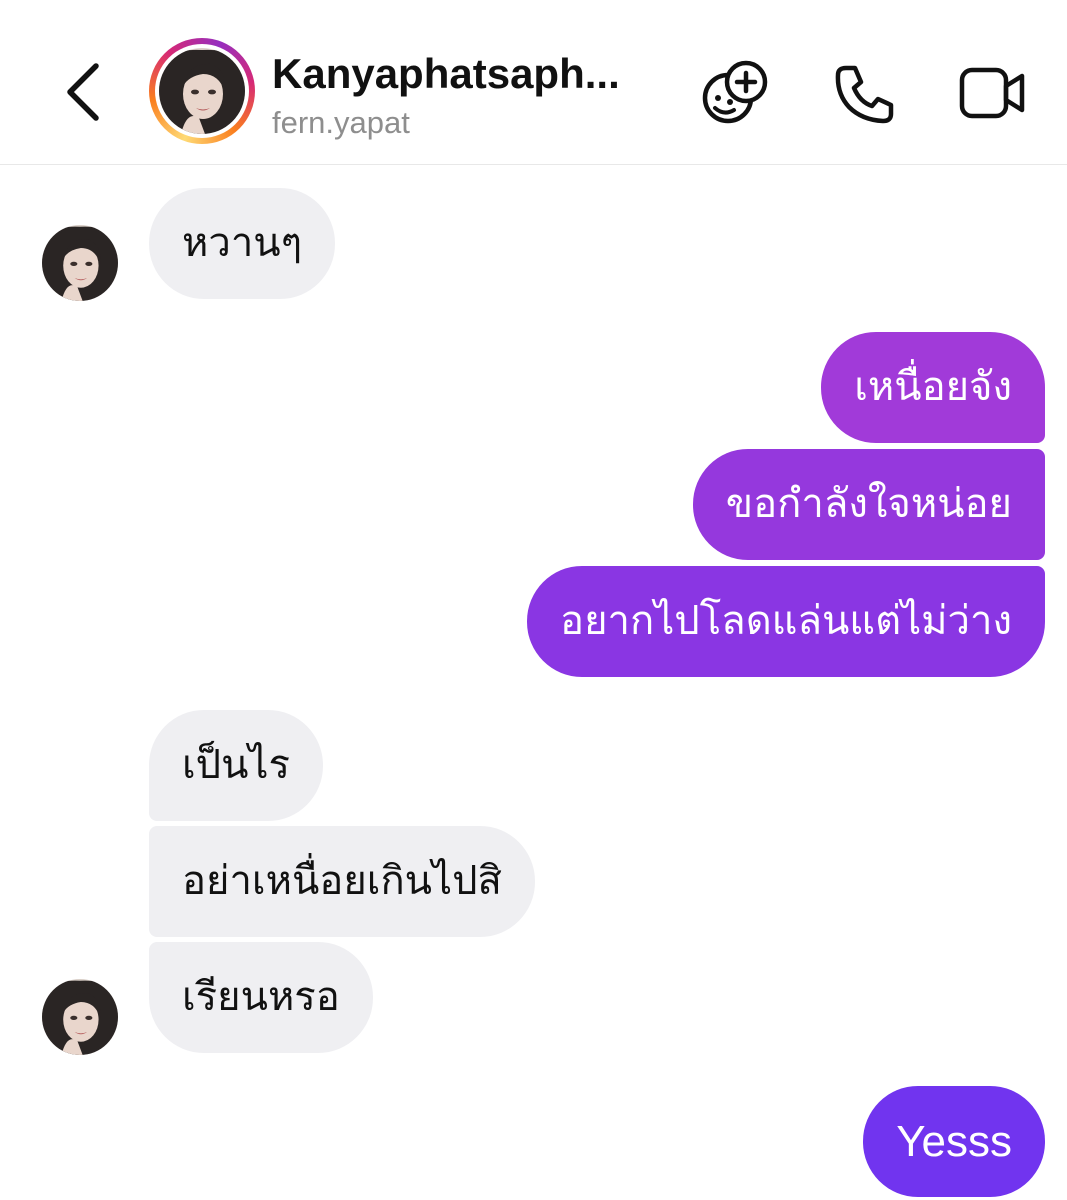 This screenshot has height=1200, width=1067. What do you see at coordinates (868, 504) in the screenshot?
I see `outgoing-message: ขอกำลังใจหน่อย` at bounding box center [868, 504].